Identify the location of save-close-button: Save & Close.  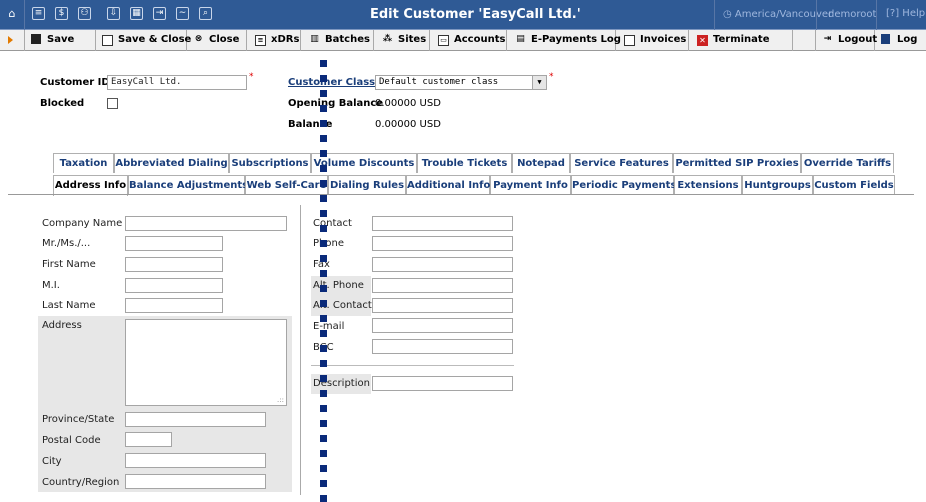
(143, 40).